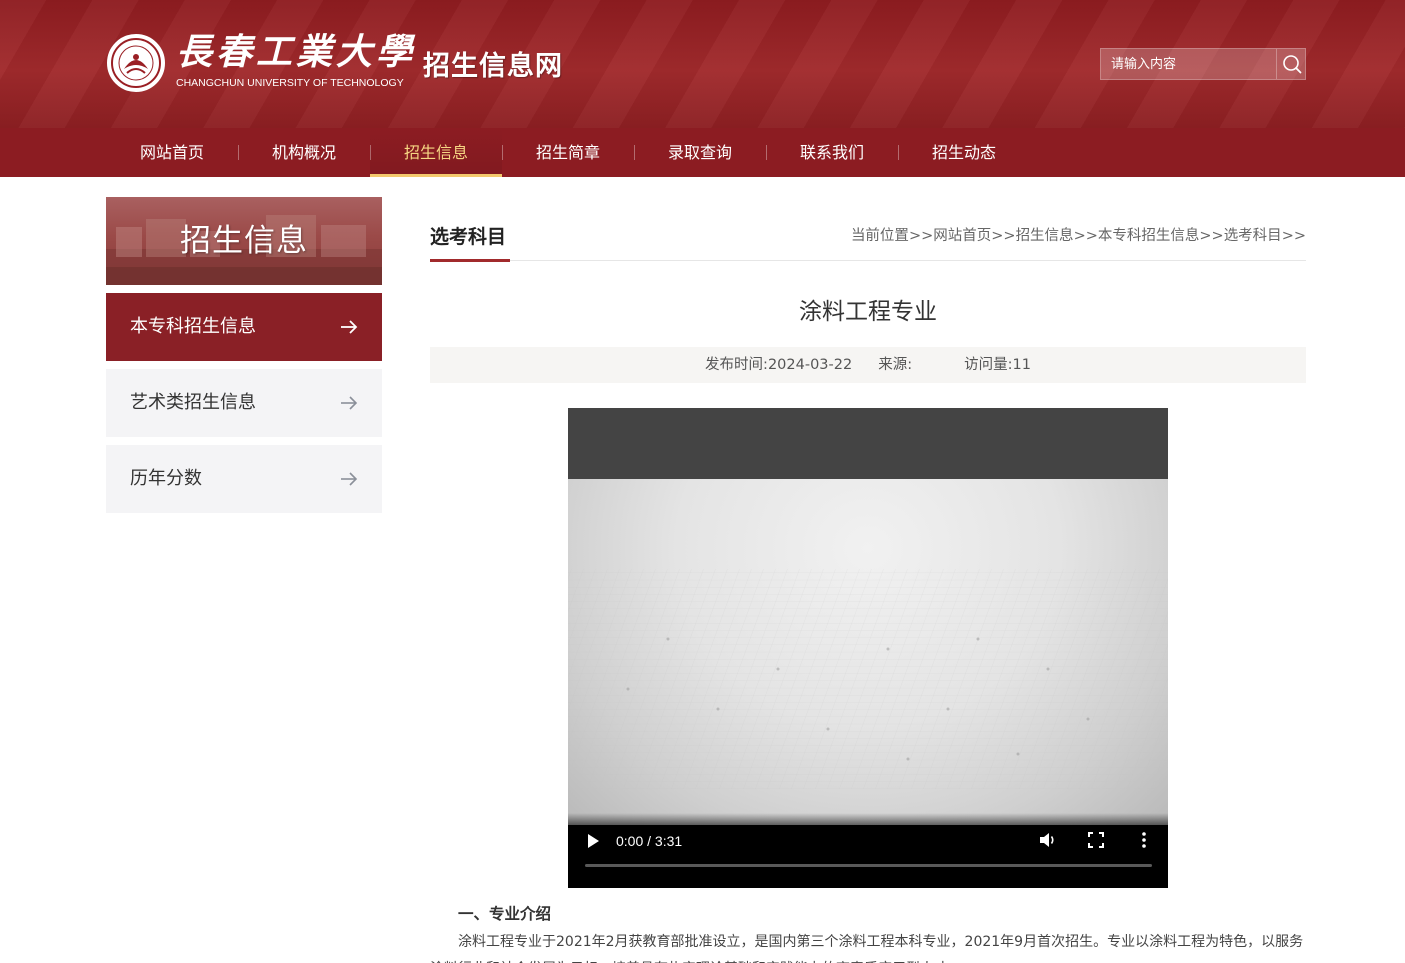 This screenshot has height=963, width=1405. What do you see at coordinates (1021, 365) in the screenshot?
I see `views-count: 11` at bounding box center [1021, 365].